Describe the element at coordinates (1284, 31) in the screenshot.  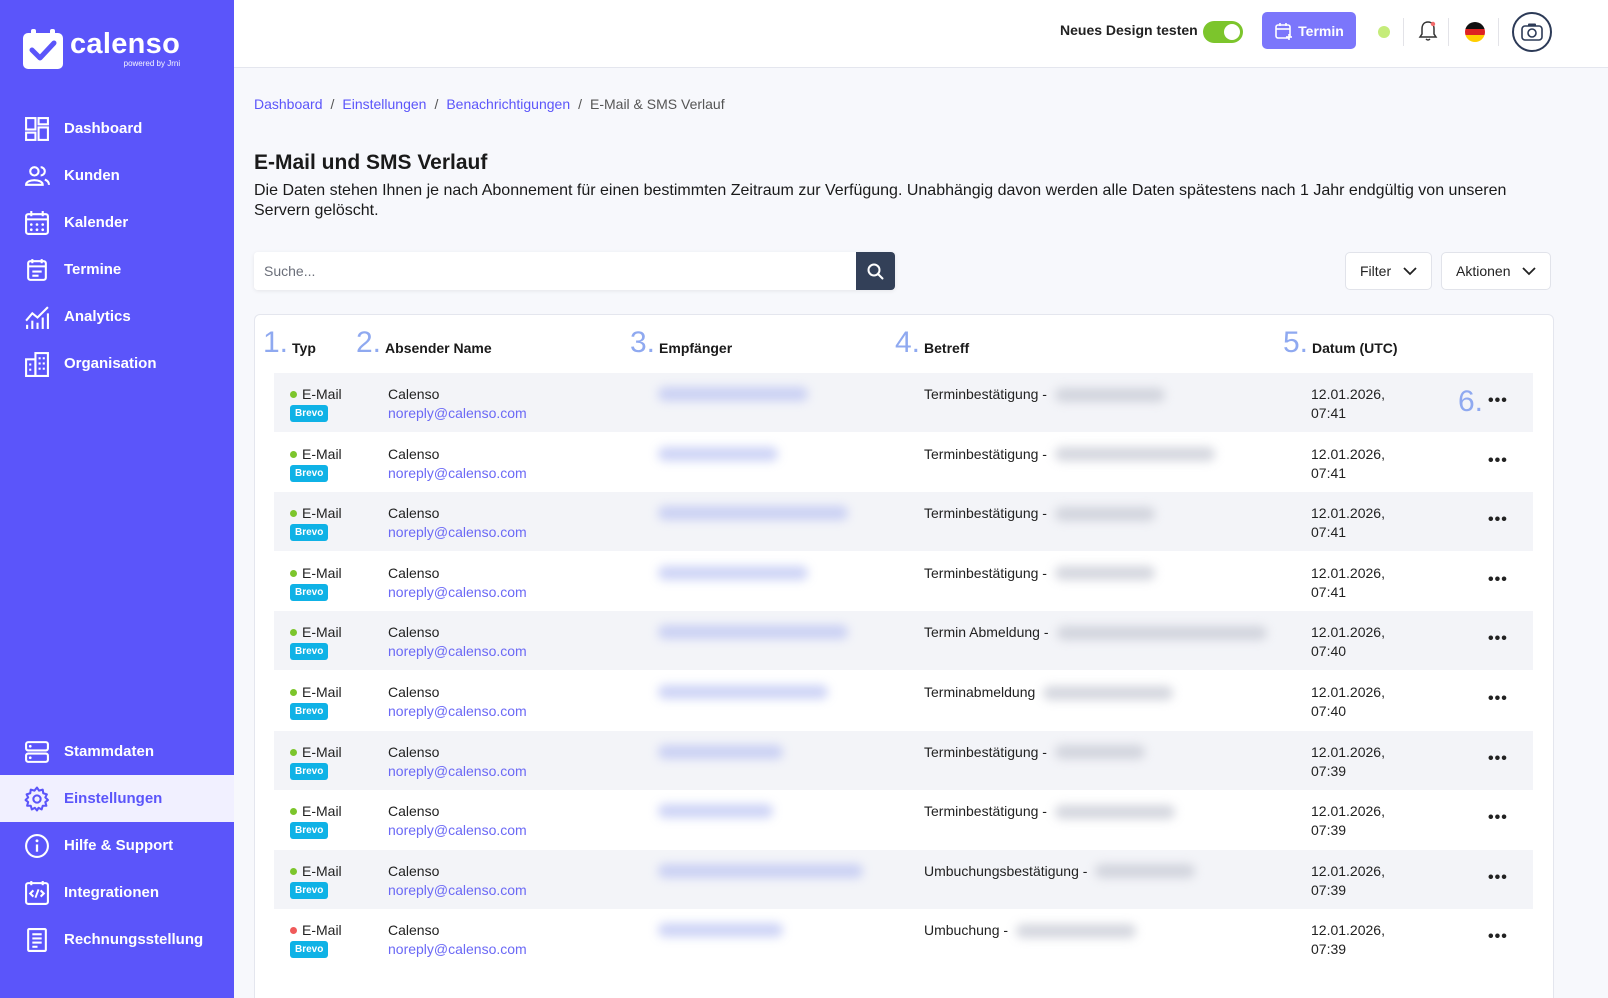
I see `calendar-plus-icon` at that location.